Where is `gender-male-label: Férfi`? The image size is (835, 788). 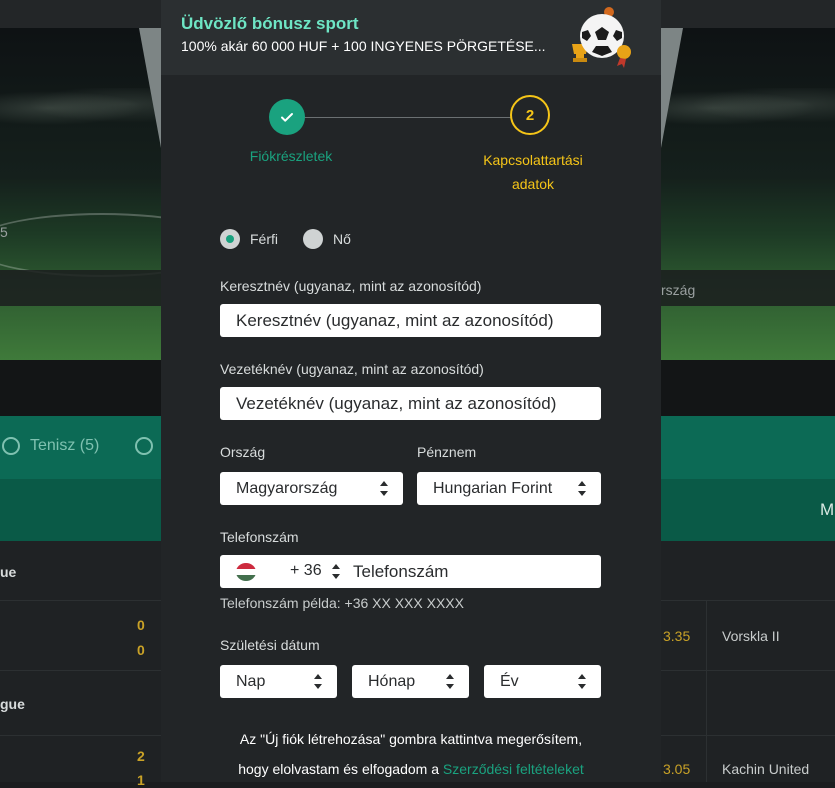 gender-male-label: Férfi is located at coordinates (264, 239).